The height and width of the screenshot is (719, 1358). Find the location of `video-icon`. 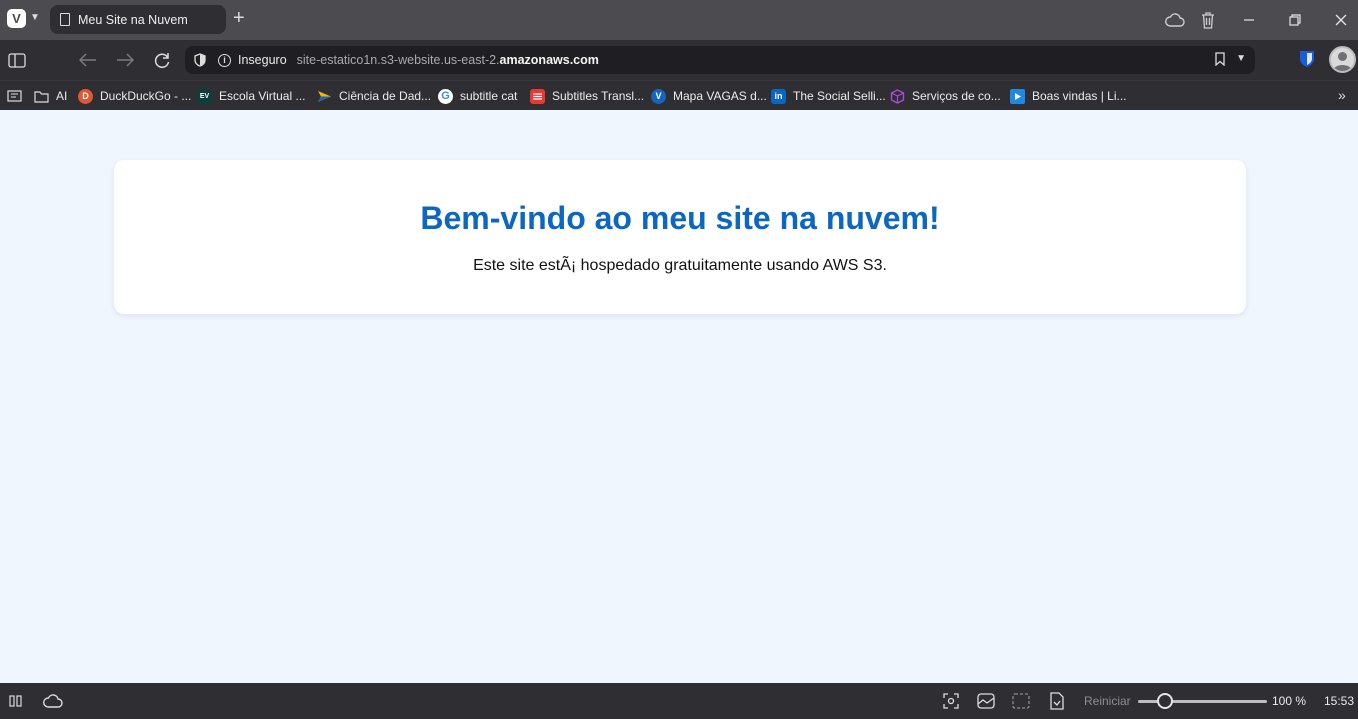

video-icon is located at coordinates (1017, 96).